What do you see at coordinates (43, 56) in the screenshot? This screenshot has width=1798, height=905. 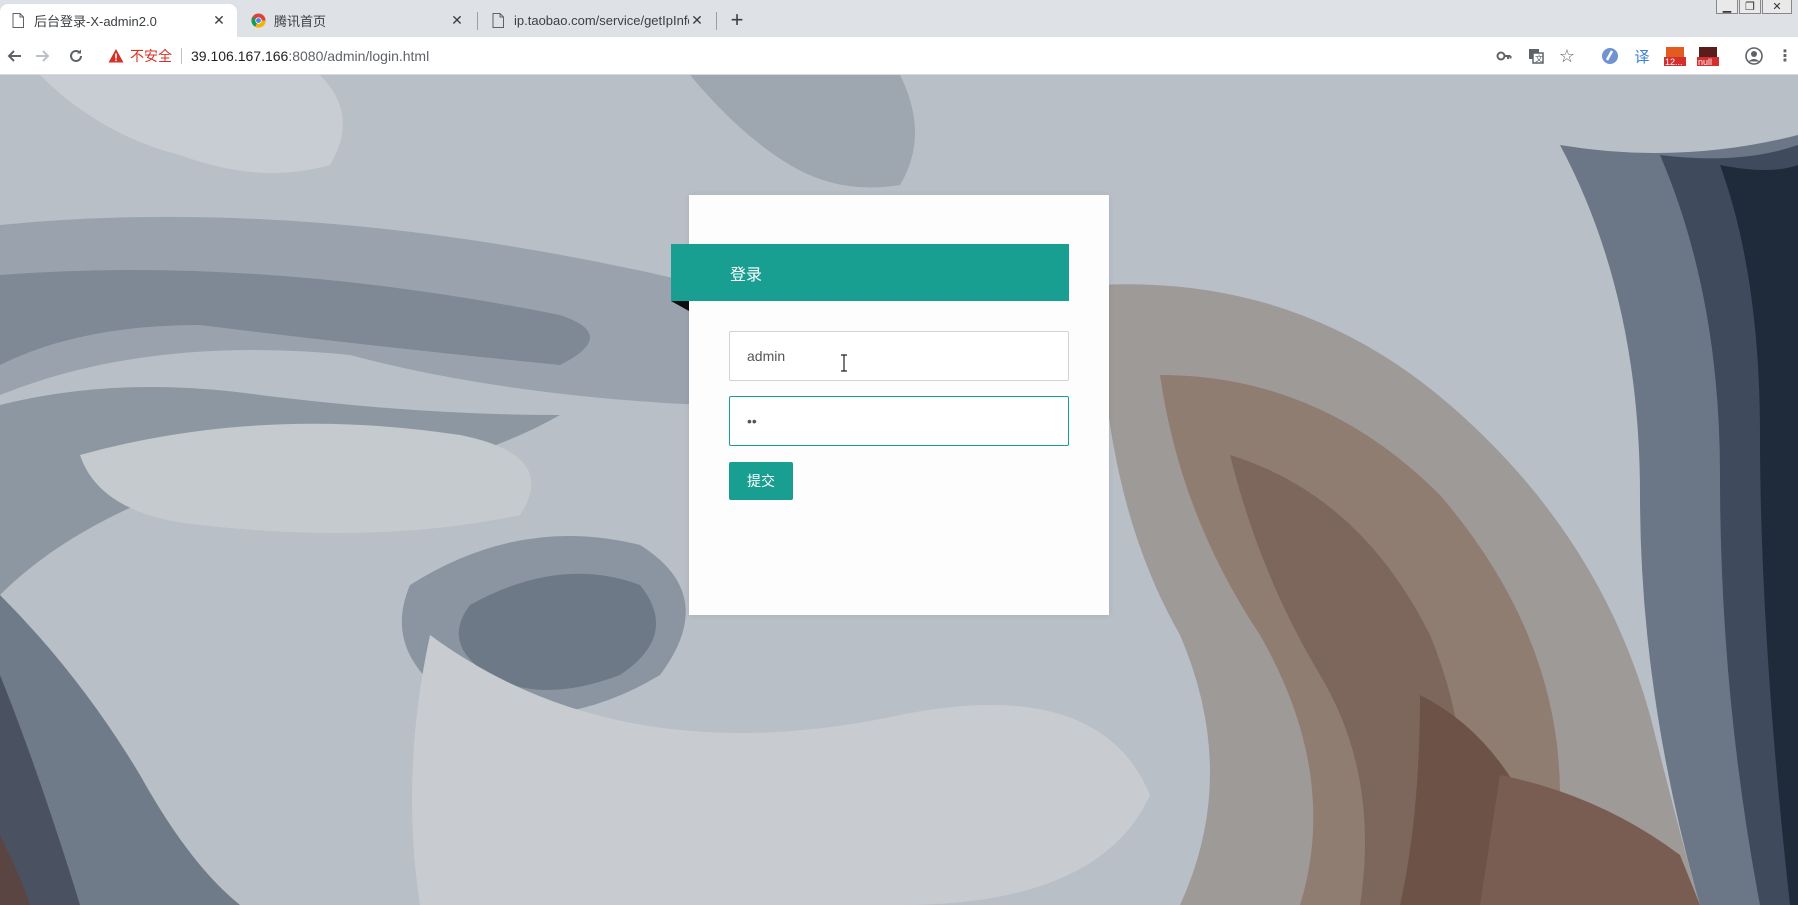 I see `forward-arrow-icon` at bounding box center [43, 56].